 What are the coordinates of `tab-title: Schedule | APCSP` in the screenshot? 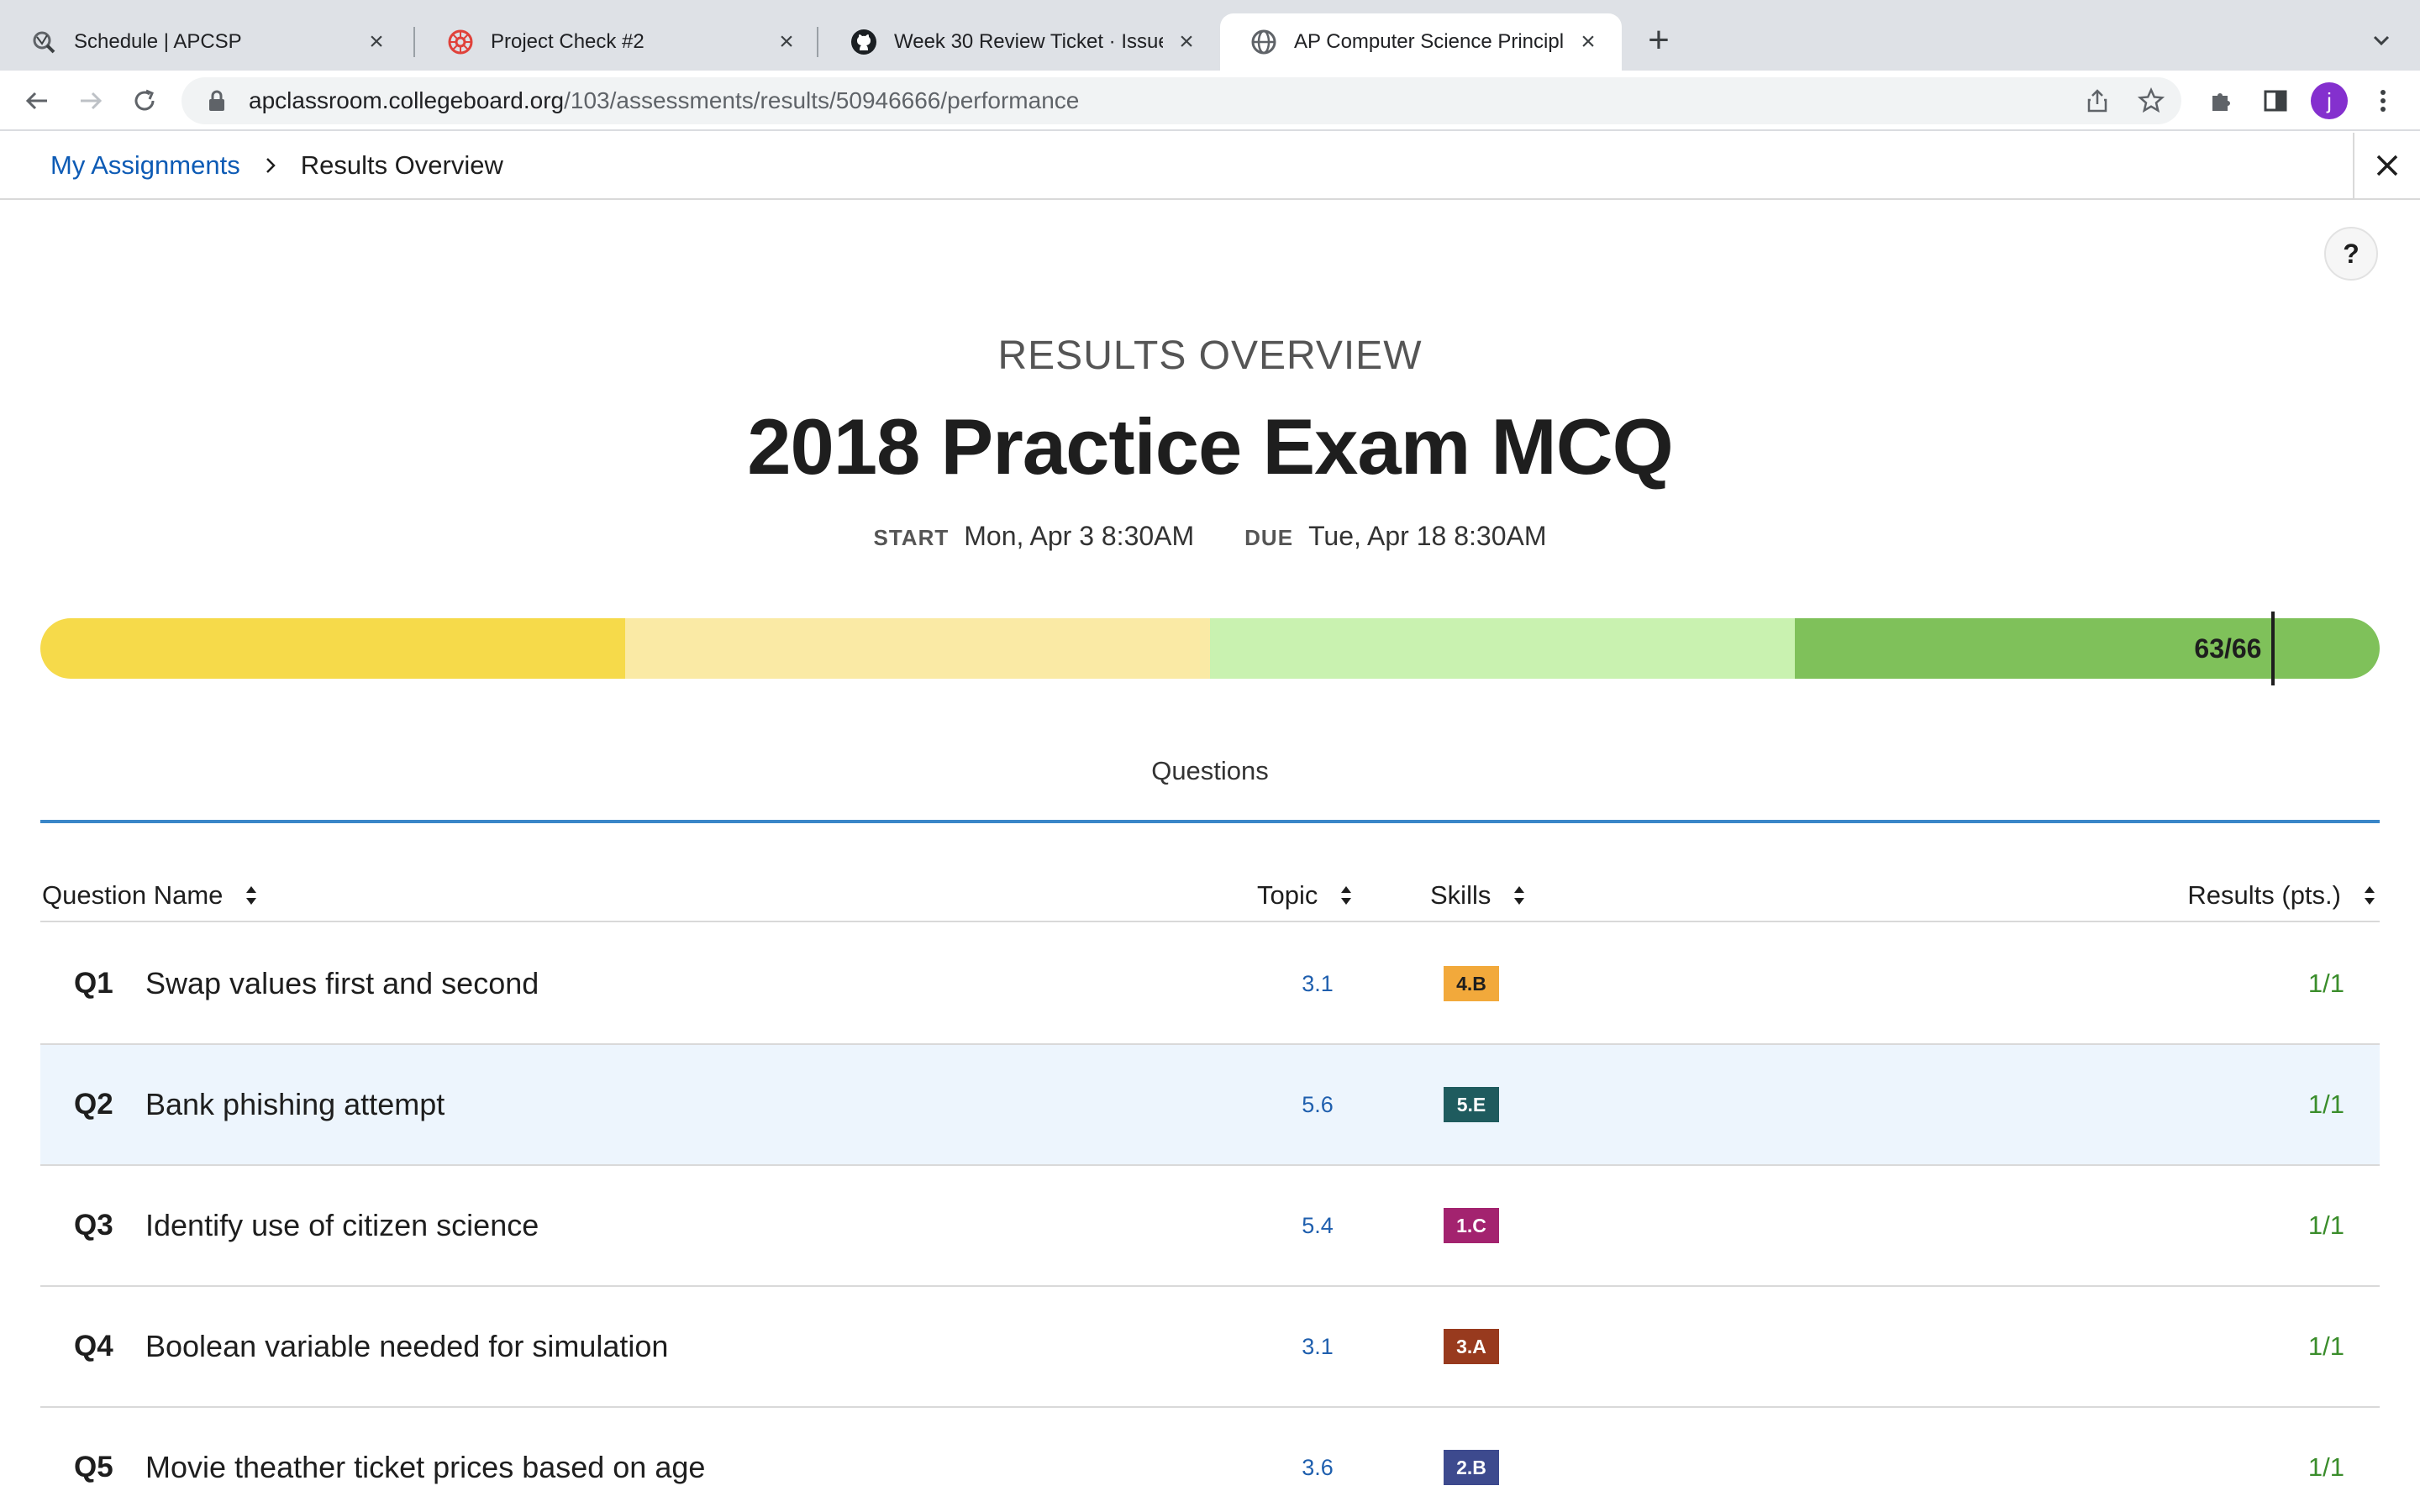 It's located at (158, 41).